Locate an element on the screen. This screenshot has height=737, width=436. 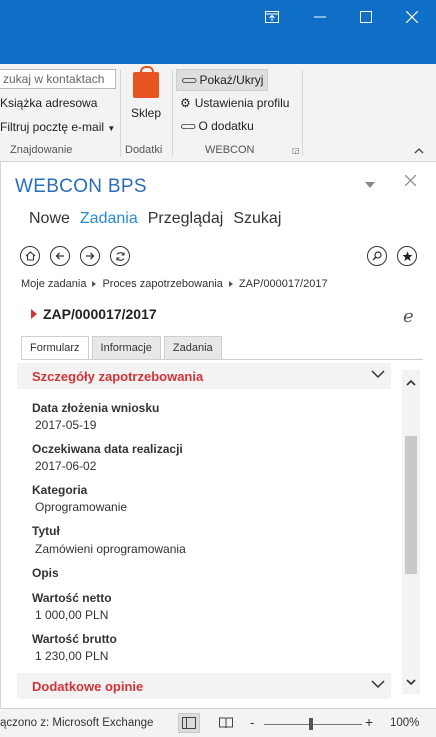
nav-tasks: Zadania is located at coordinates (109, 219).